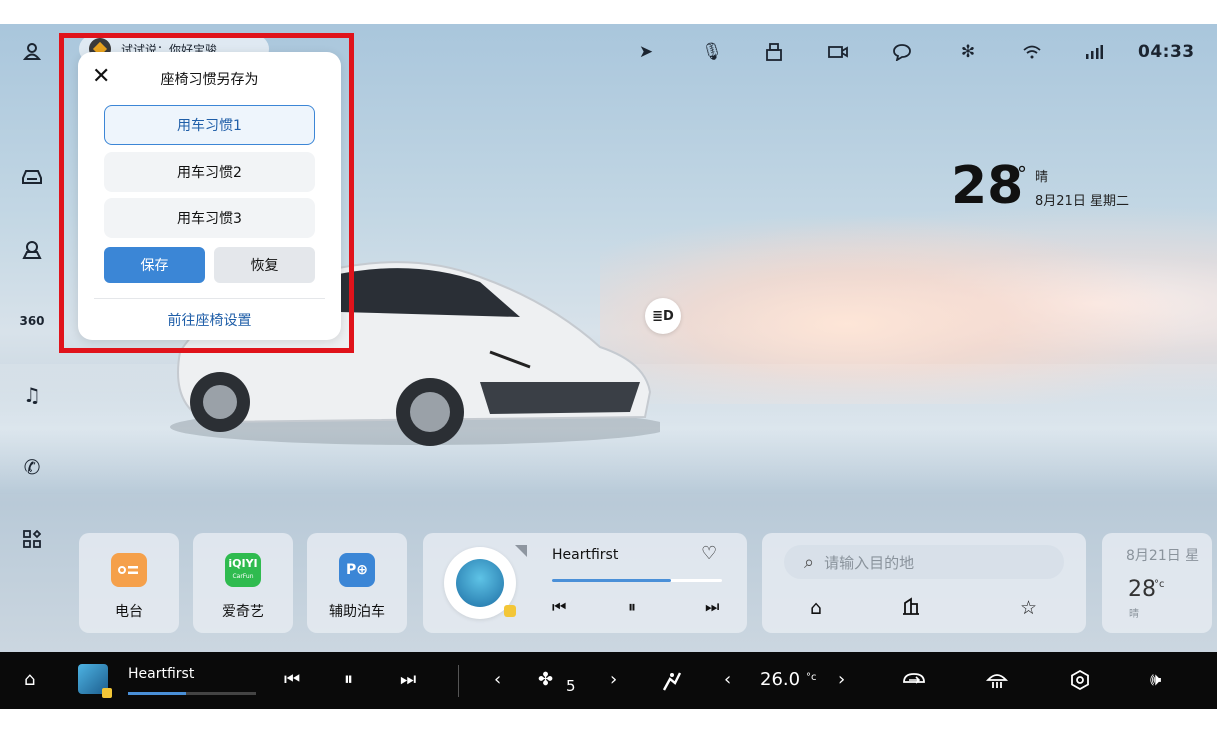 This screenshot has height=731, width=1217. I want to click on dock-previous-track-icon: ⏮, so click(292, 680).